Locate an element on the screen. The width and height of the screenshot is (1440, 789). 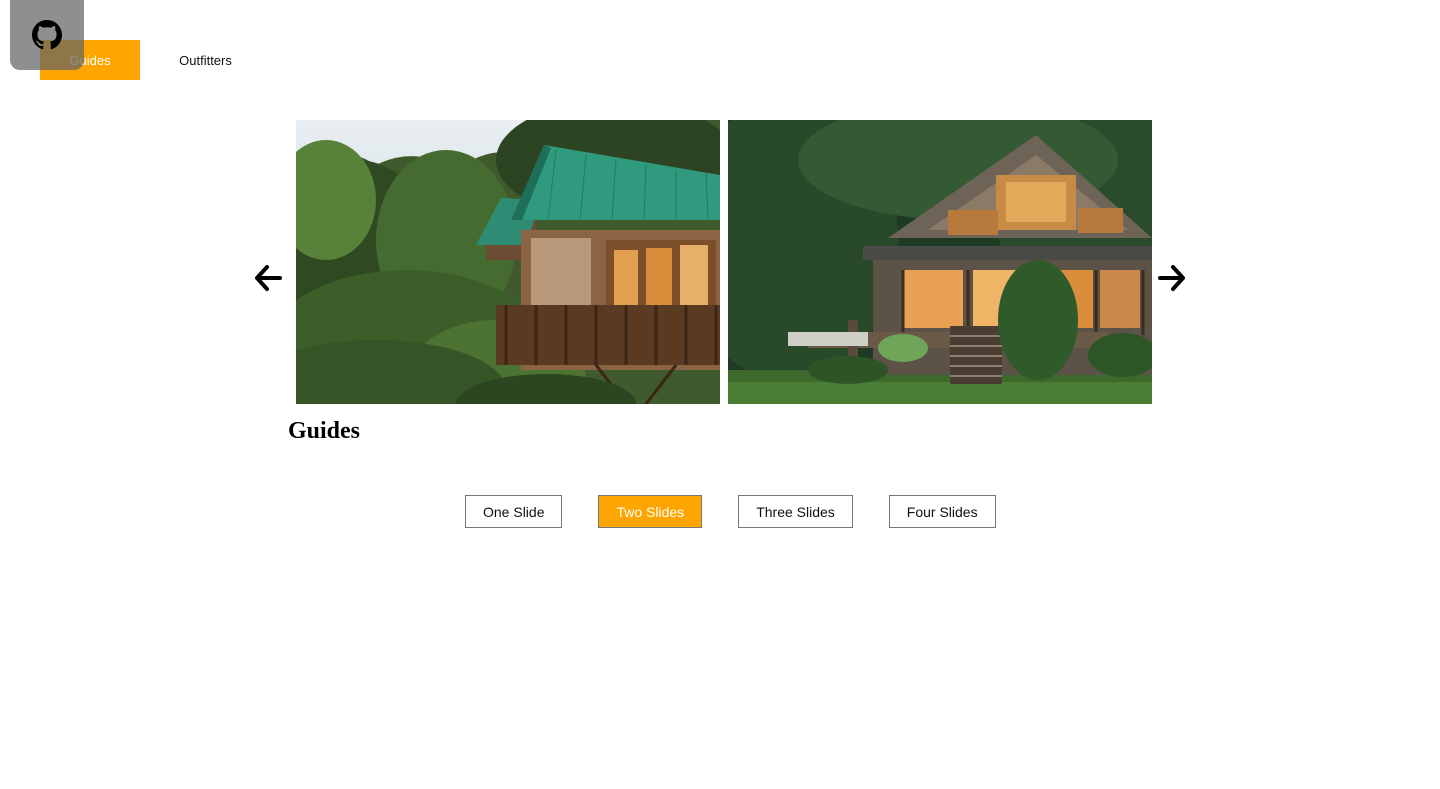
forest-lodge-image is located at coordinates (940, 262).